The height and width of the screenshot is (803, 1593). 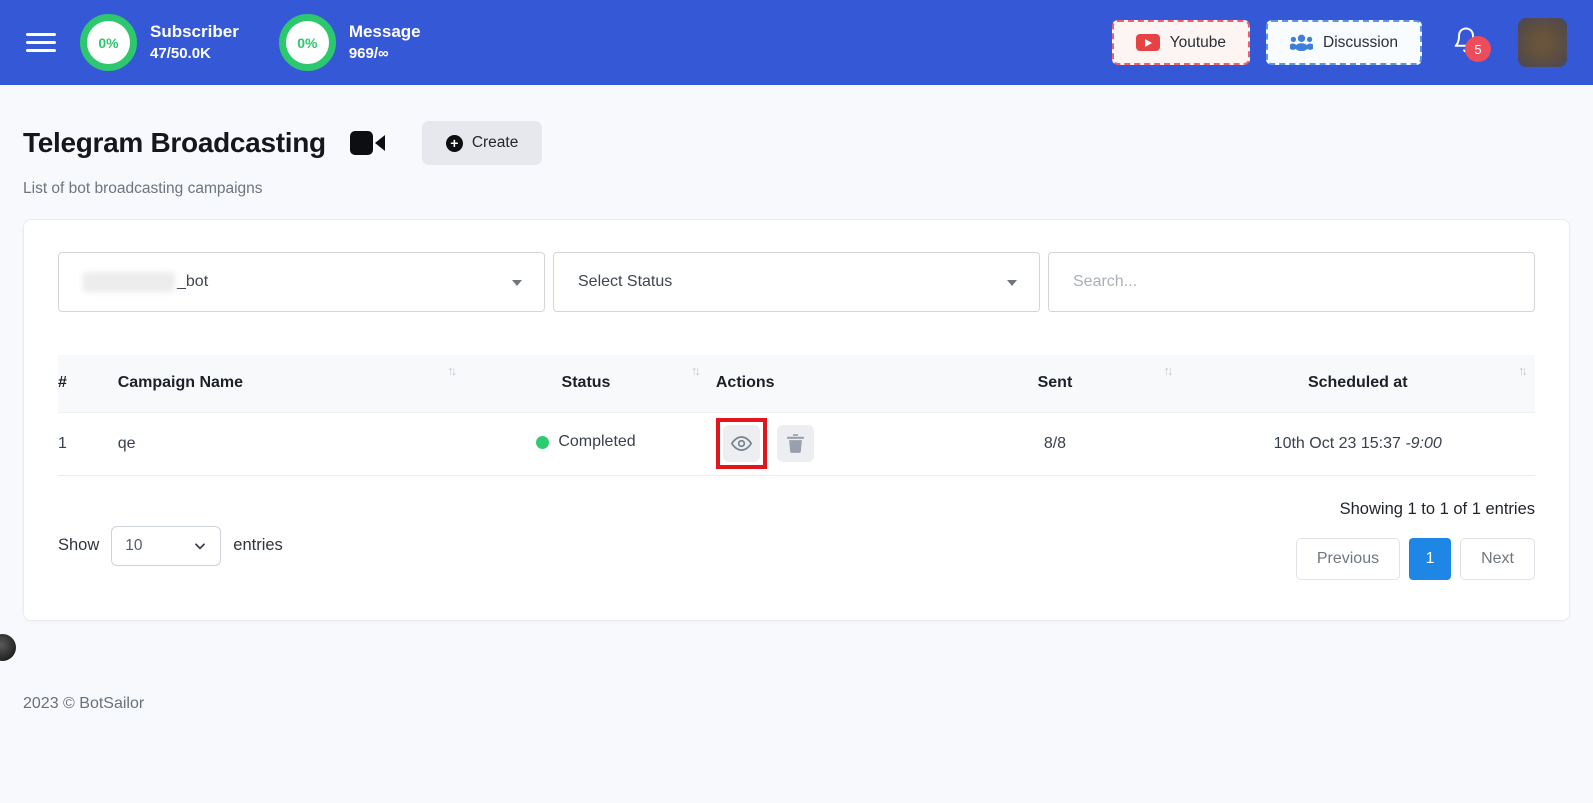 What do you see at coordinates (193, 281) in the screenshot?
I see `bot-select-value: _bot` at bounding box center [193, 281].